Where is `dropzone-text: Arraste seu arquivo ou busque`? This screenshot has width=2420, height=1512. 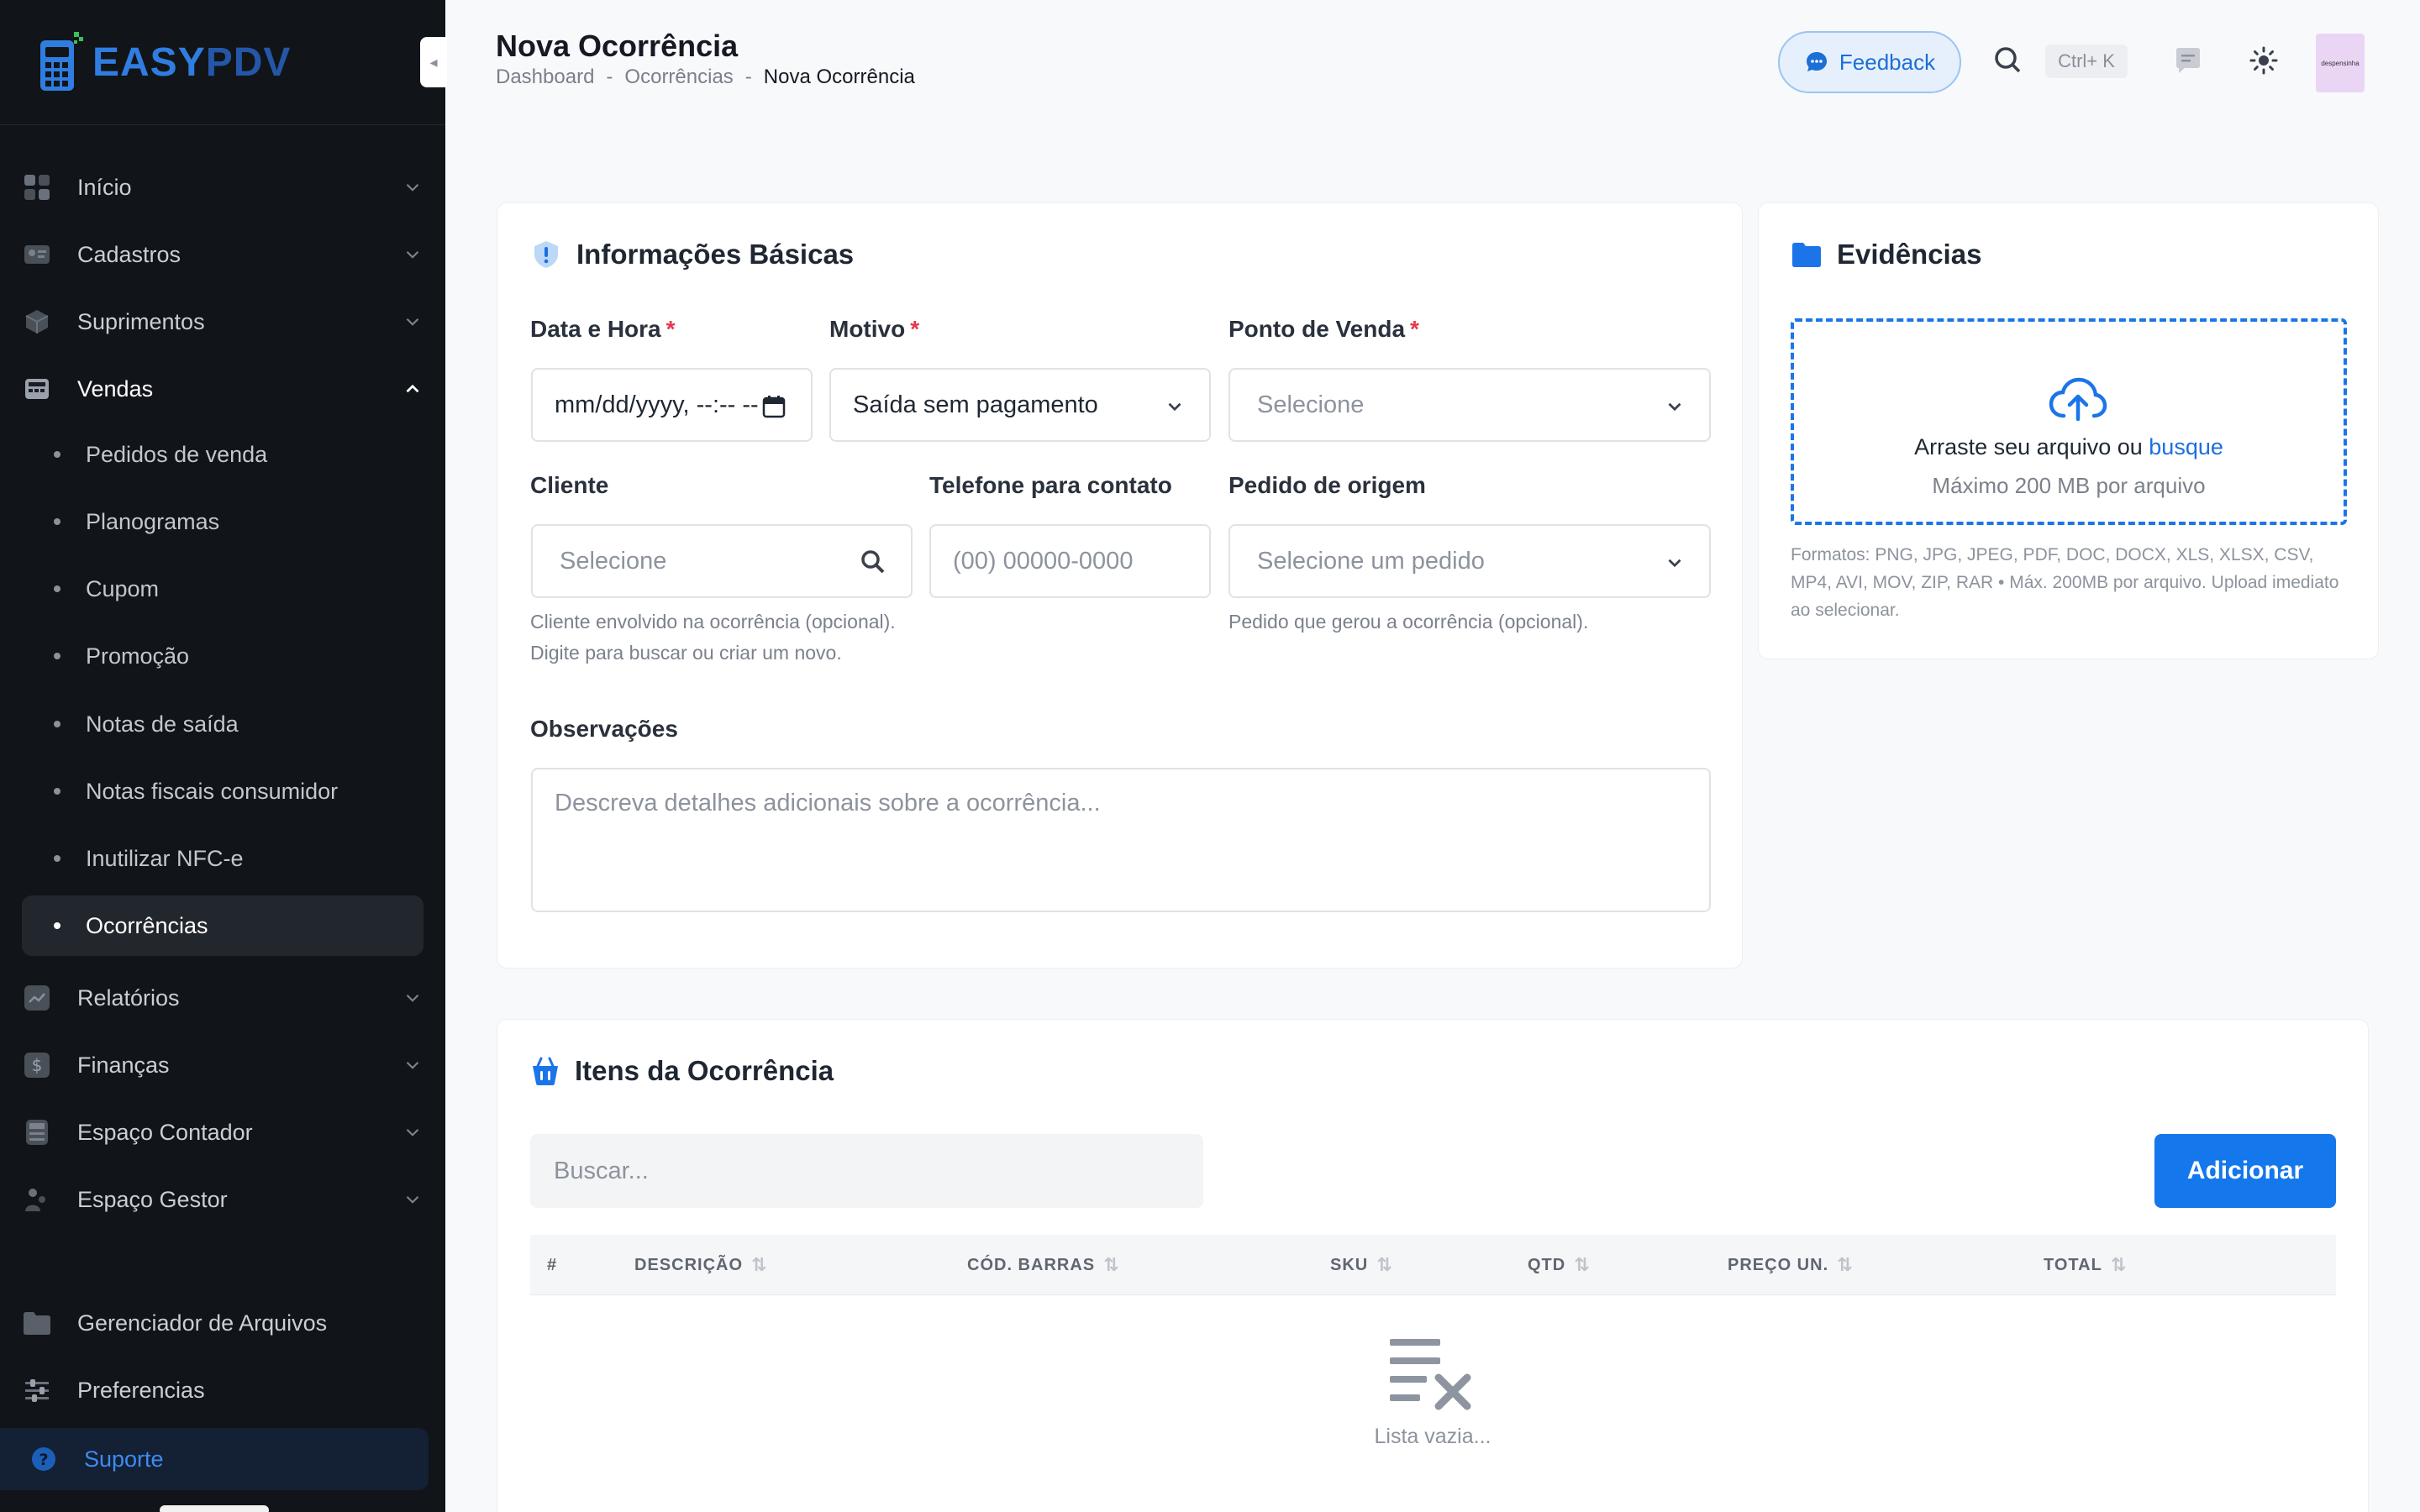
dropzone-text: Arraste seu arquivo ou busque is located at coordinates (2069, 447).